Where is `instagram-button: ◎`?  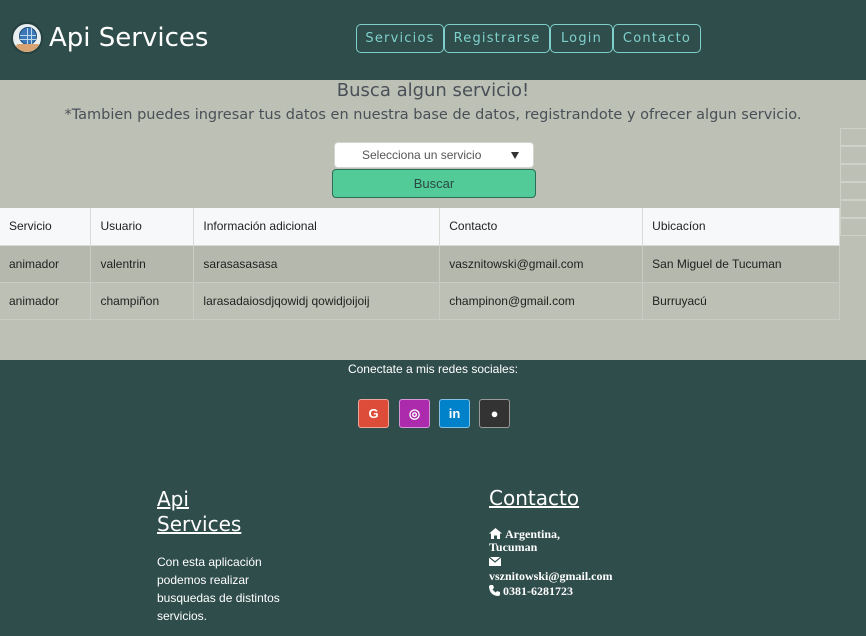
instagram-button: ◎ is located at coordinates (414, 413).